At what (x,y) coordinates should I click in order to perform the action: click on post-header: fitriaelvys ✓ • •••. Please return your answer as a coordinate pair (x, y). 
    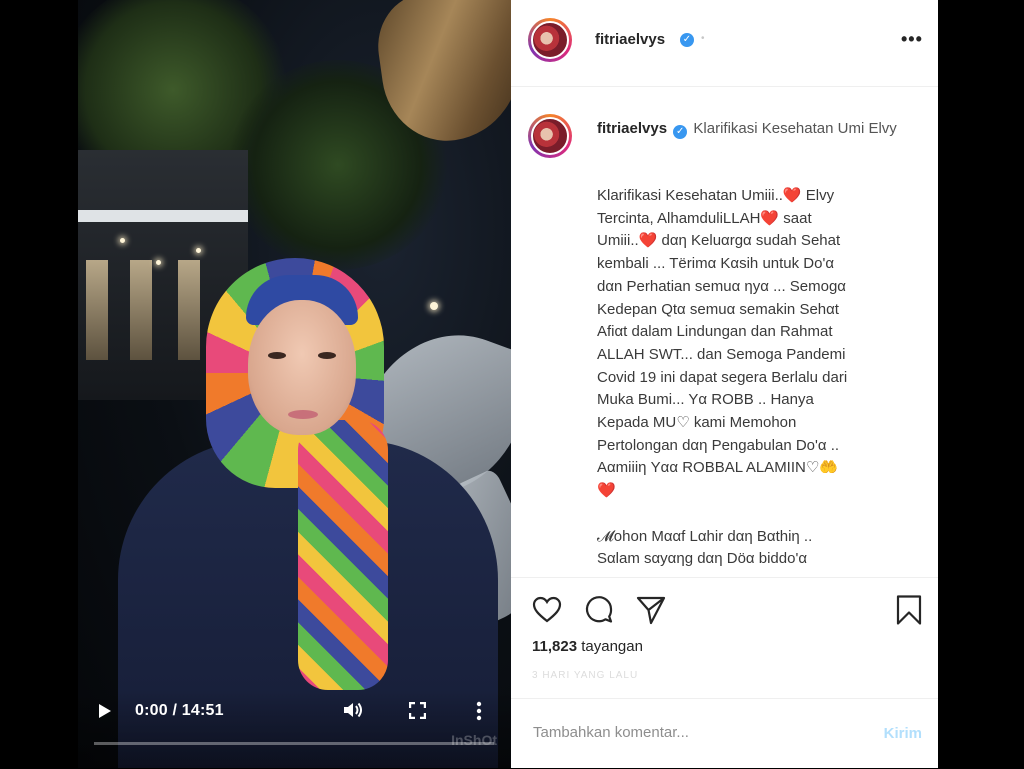
    Looking at the image, I should click on (724, 43).